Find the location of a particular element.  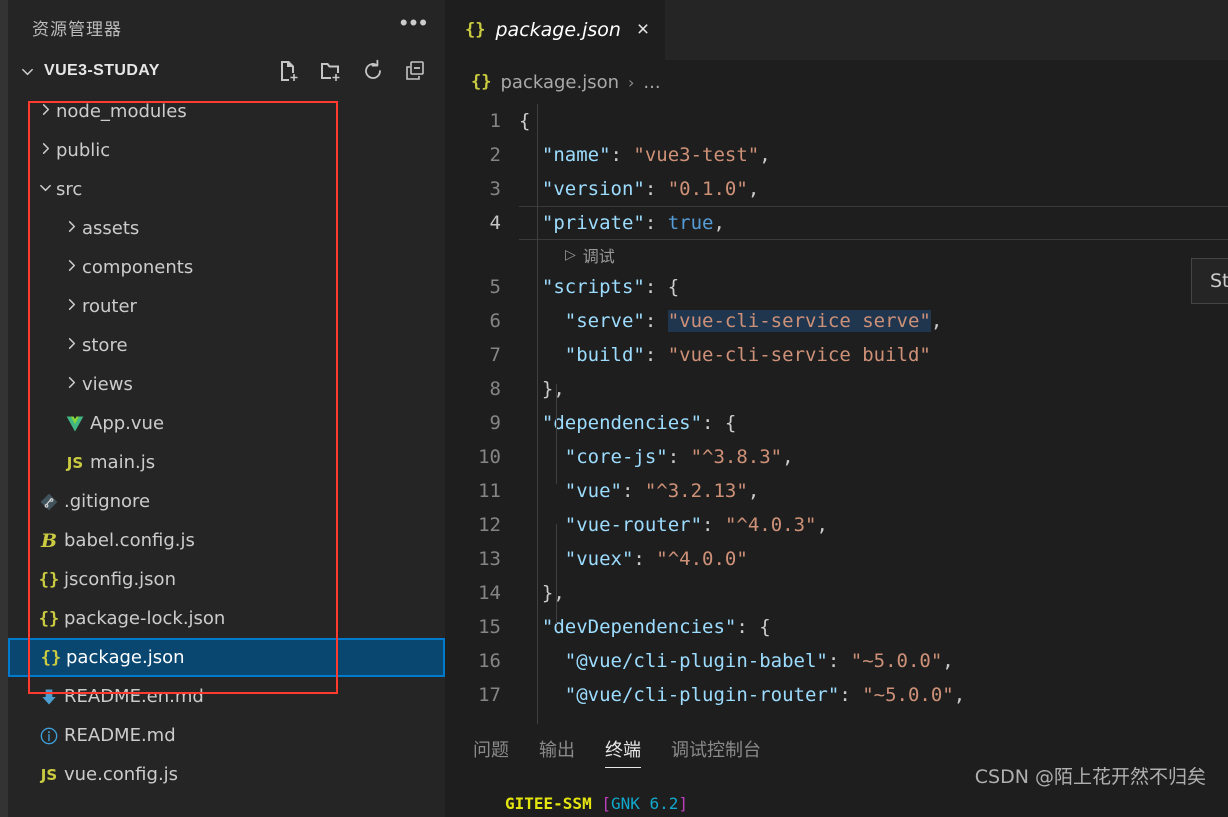

more-actions-icon: ••• is located at coordinates (414, 24).